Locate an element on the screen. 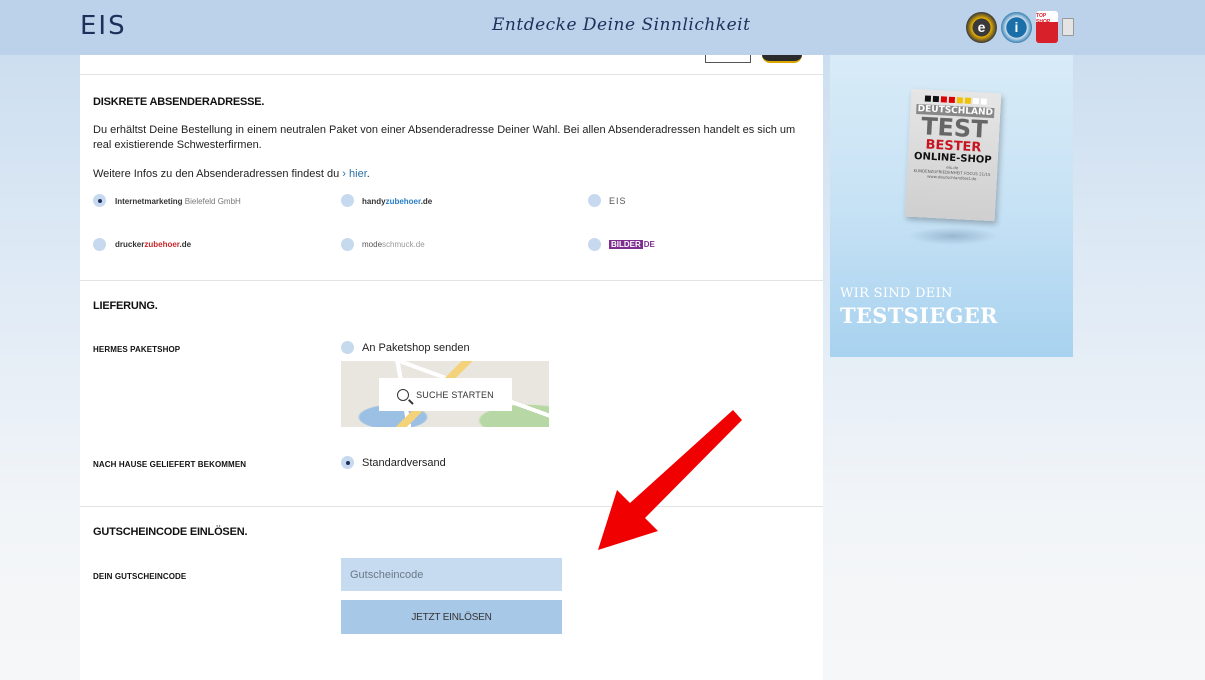 Image resolution: width=1205 pixels, height=680 pixels. hermes-label: HERMES PAKETSHOP is located at coordinates (137, 349).